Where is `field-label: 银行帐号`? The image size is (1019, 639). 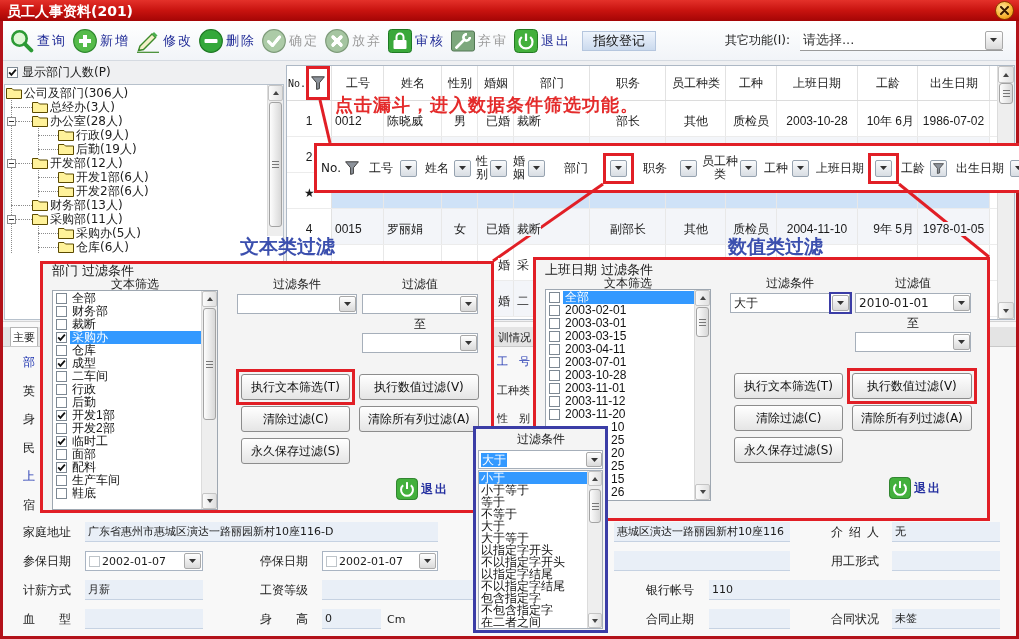 field-label: 银行帐号 is located at coordinates (670, 590).